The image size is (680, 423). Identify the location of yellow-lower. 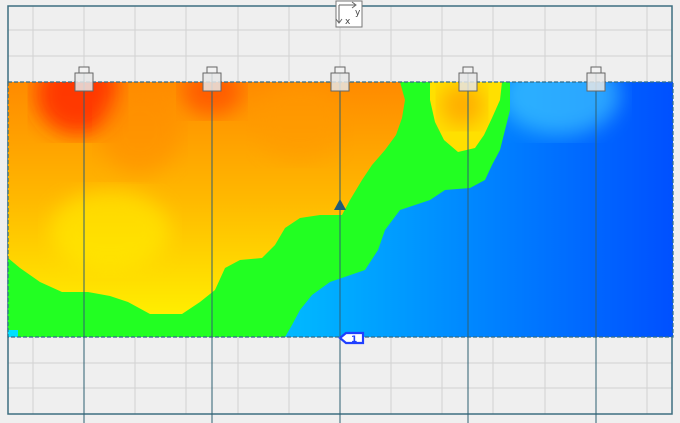
(110, 230).